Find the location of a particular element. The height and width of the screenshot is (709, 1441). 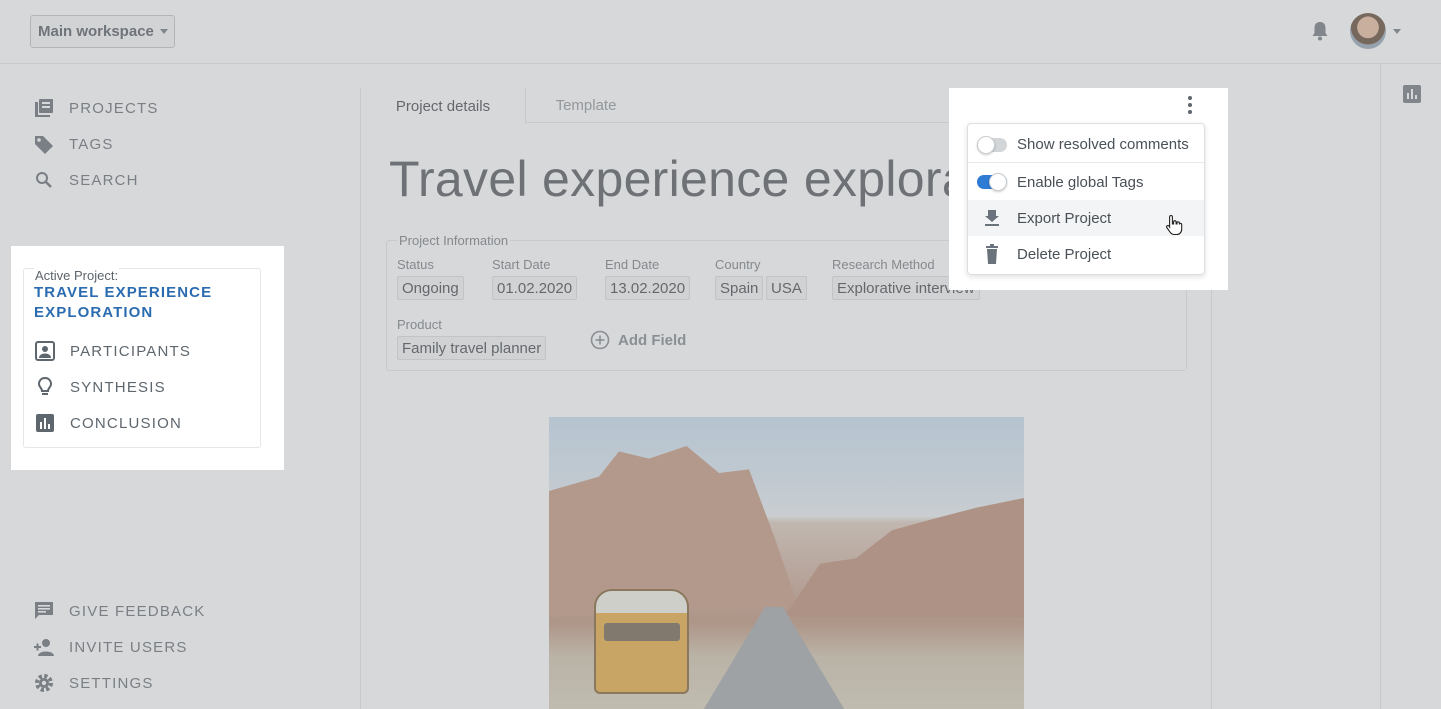

active-project-title: TRAVEL EXPERIENCE EXPLORATION is located at coordinates (134, 303).